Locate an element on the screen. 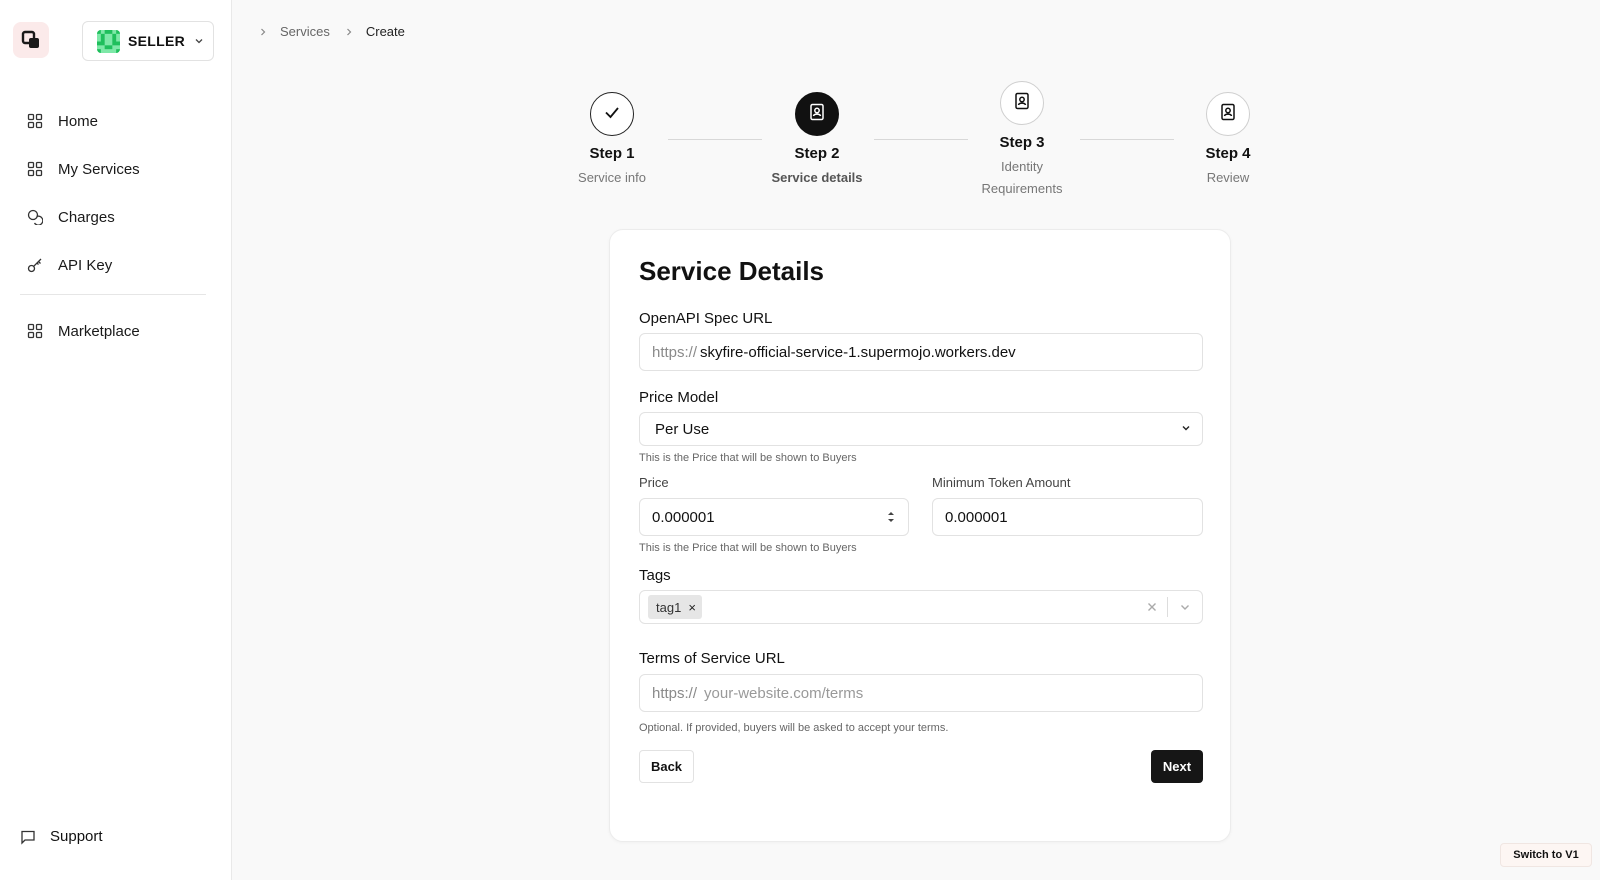  check-icon is located at coordinates (612, 114).